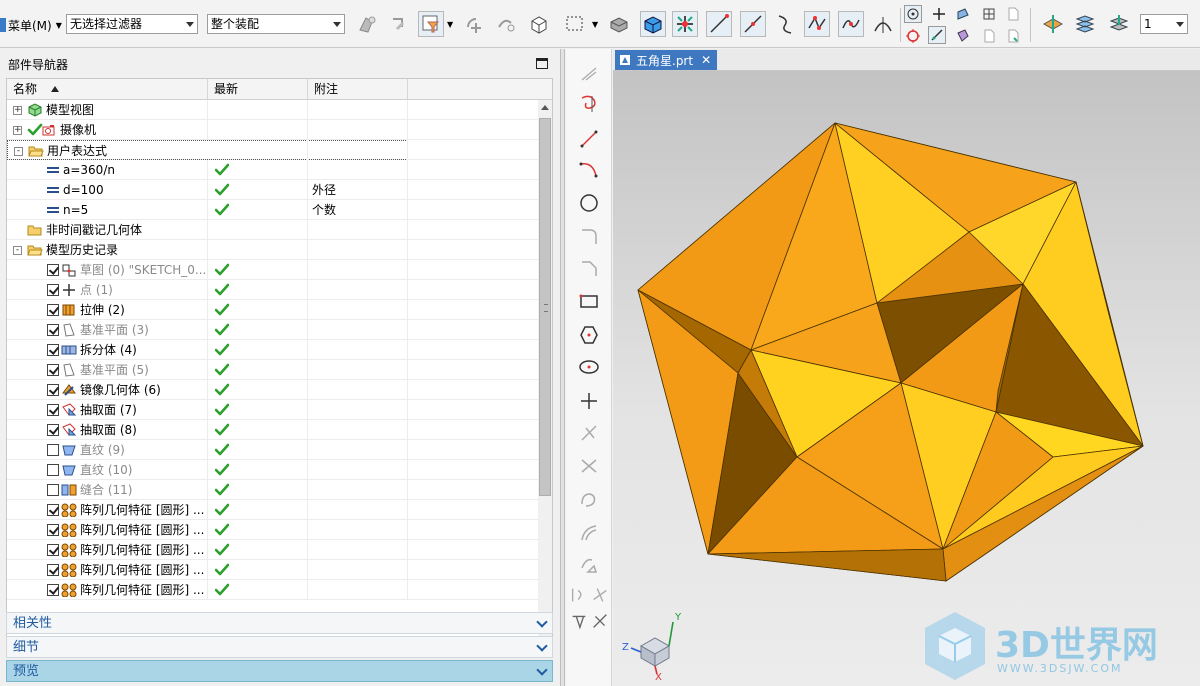 The height and width of the screenshot is (686, 1200). What do you see at coordinates (272, 490) in the screenshot?
I see `tree-row: 缝合 (11)` at bounding box center [272, 490].